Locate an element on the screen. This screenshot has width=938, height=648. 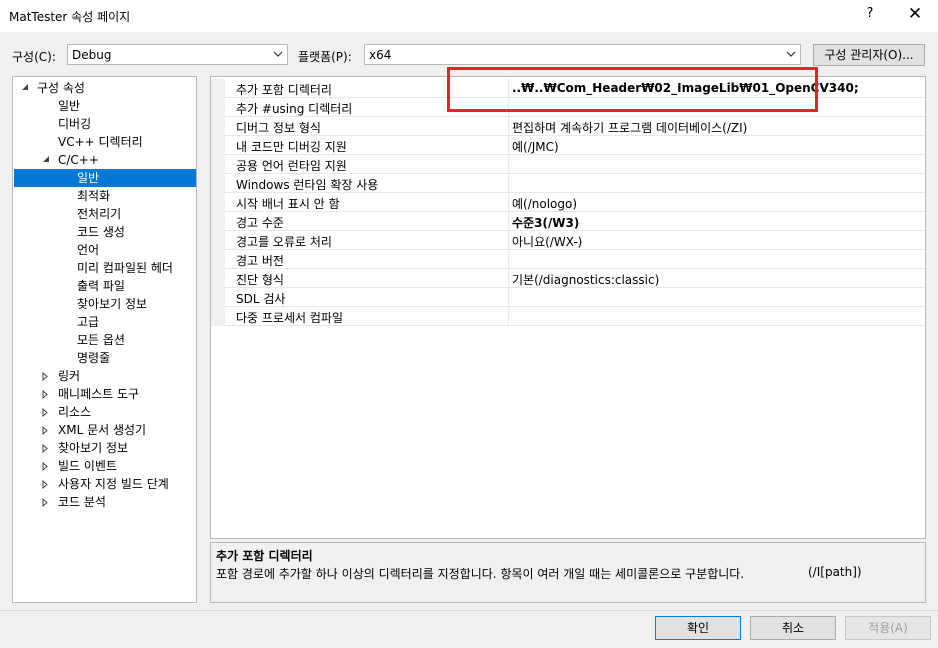
grid-row-name: 경고를 오류로 처리 is located at coordinates (284, 242).